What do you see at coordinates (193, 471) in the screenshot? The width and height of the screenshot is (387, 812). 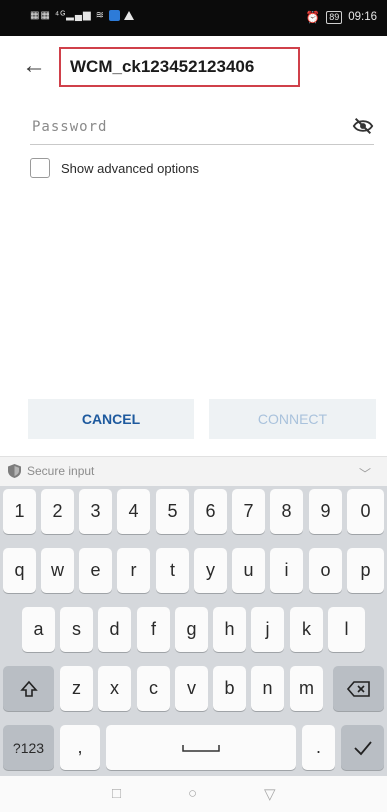 I see `keyboard-toolbar: Secure input ﹀` at bounding box center [193, 471].